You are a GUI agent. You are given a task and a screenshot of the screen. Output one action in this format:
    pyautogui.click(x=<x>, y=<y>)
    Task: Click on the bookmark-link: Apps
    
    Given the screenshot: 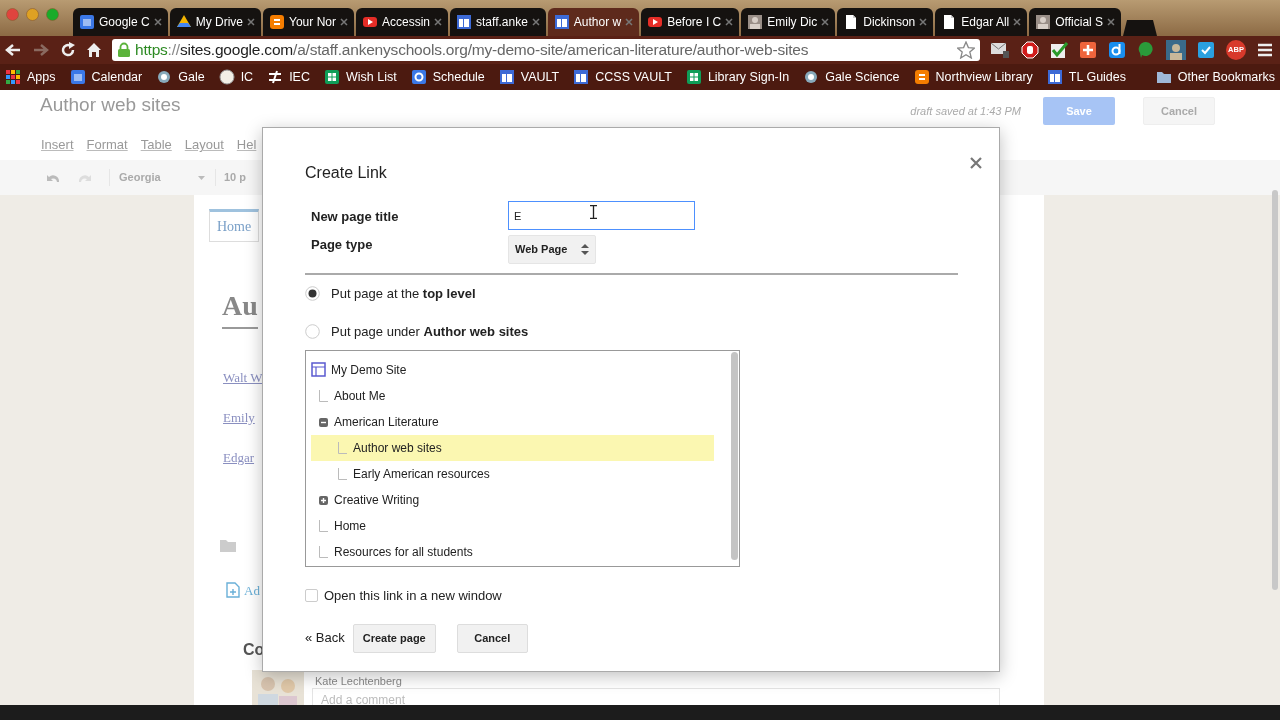 What is the action you would take?
    pyautogui.click(x=30, y=77)
    